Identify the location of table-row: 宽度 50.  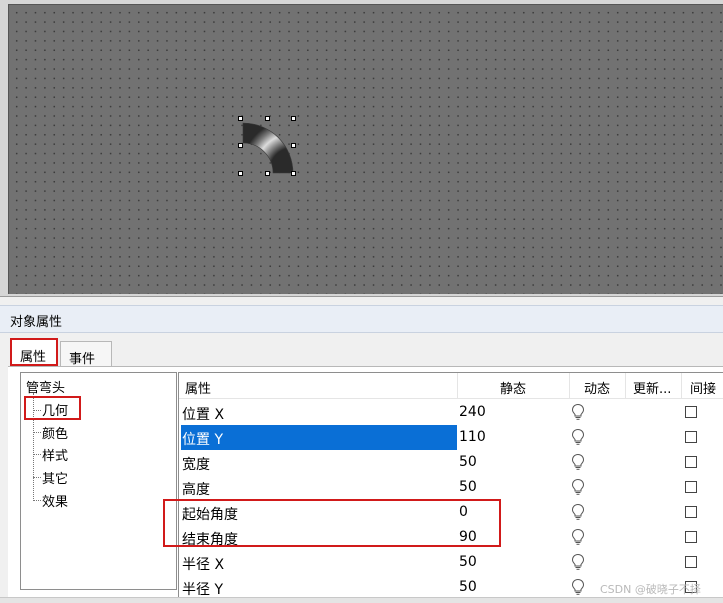
(451, 462).